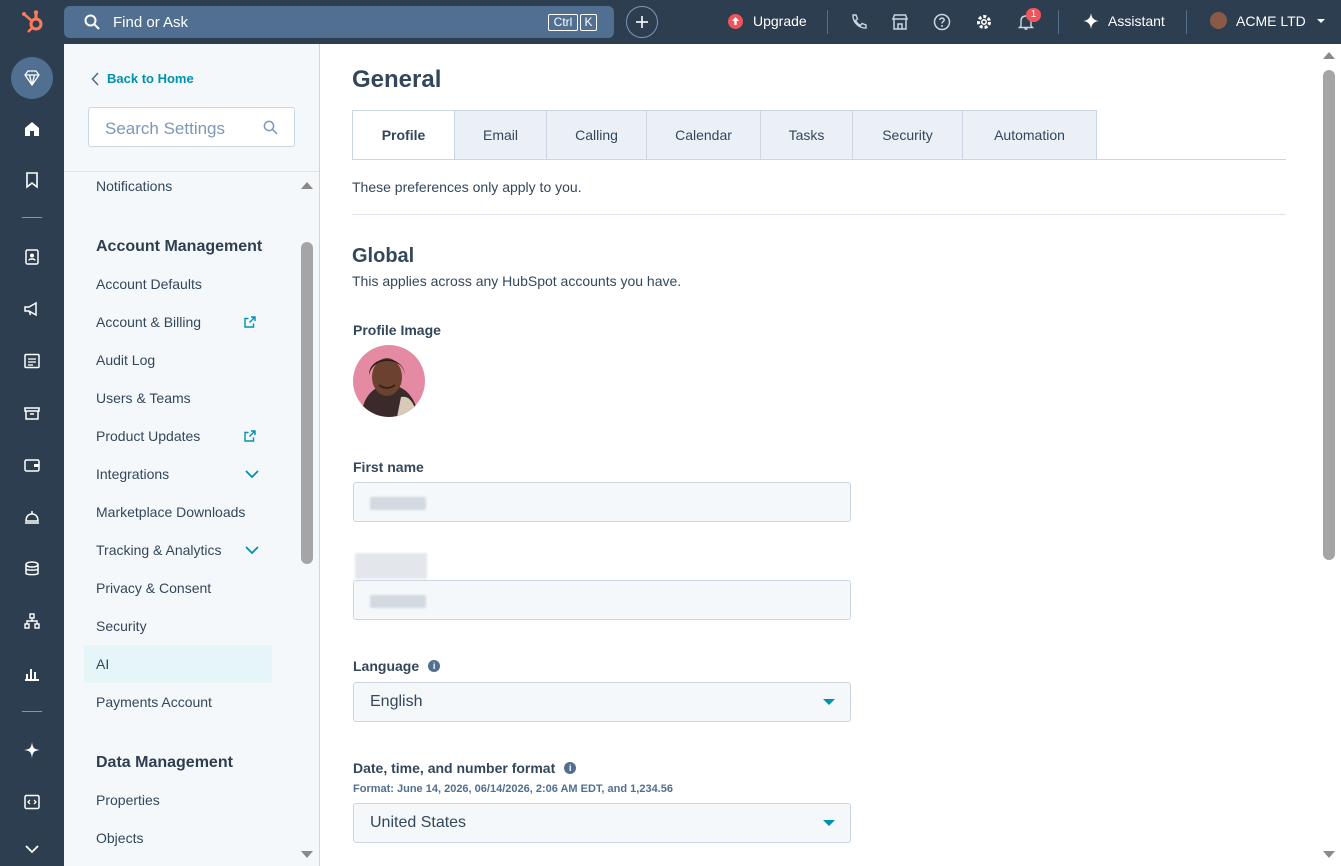  Describe the element at coordinates (1268, 20) in the screenshot. I see `account-menu: ACME LTD` at that location.